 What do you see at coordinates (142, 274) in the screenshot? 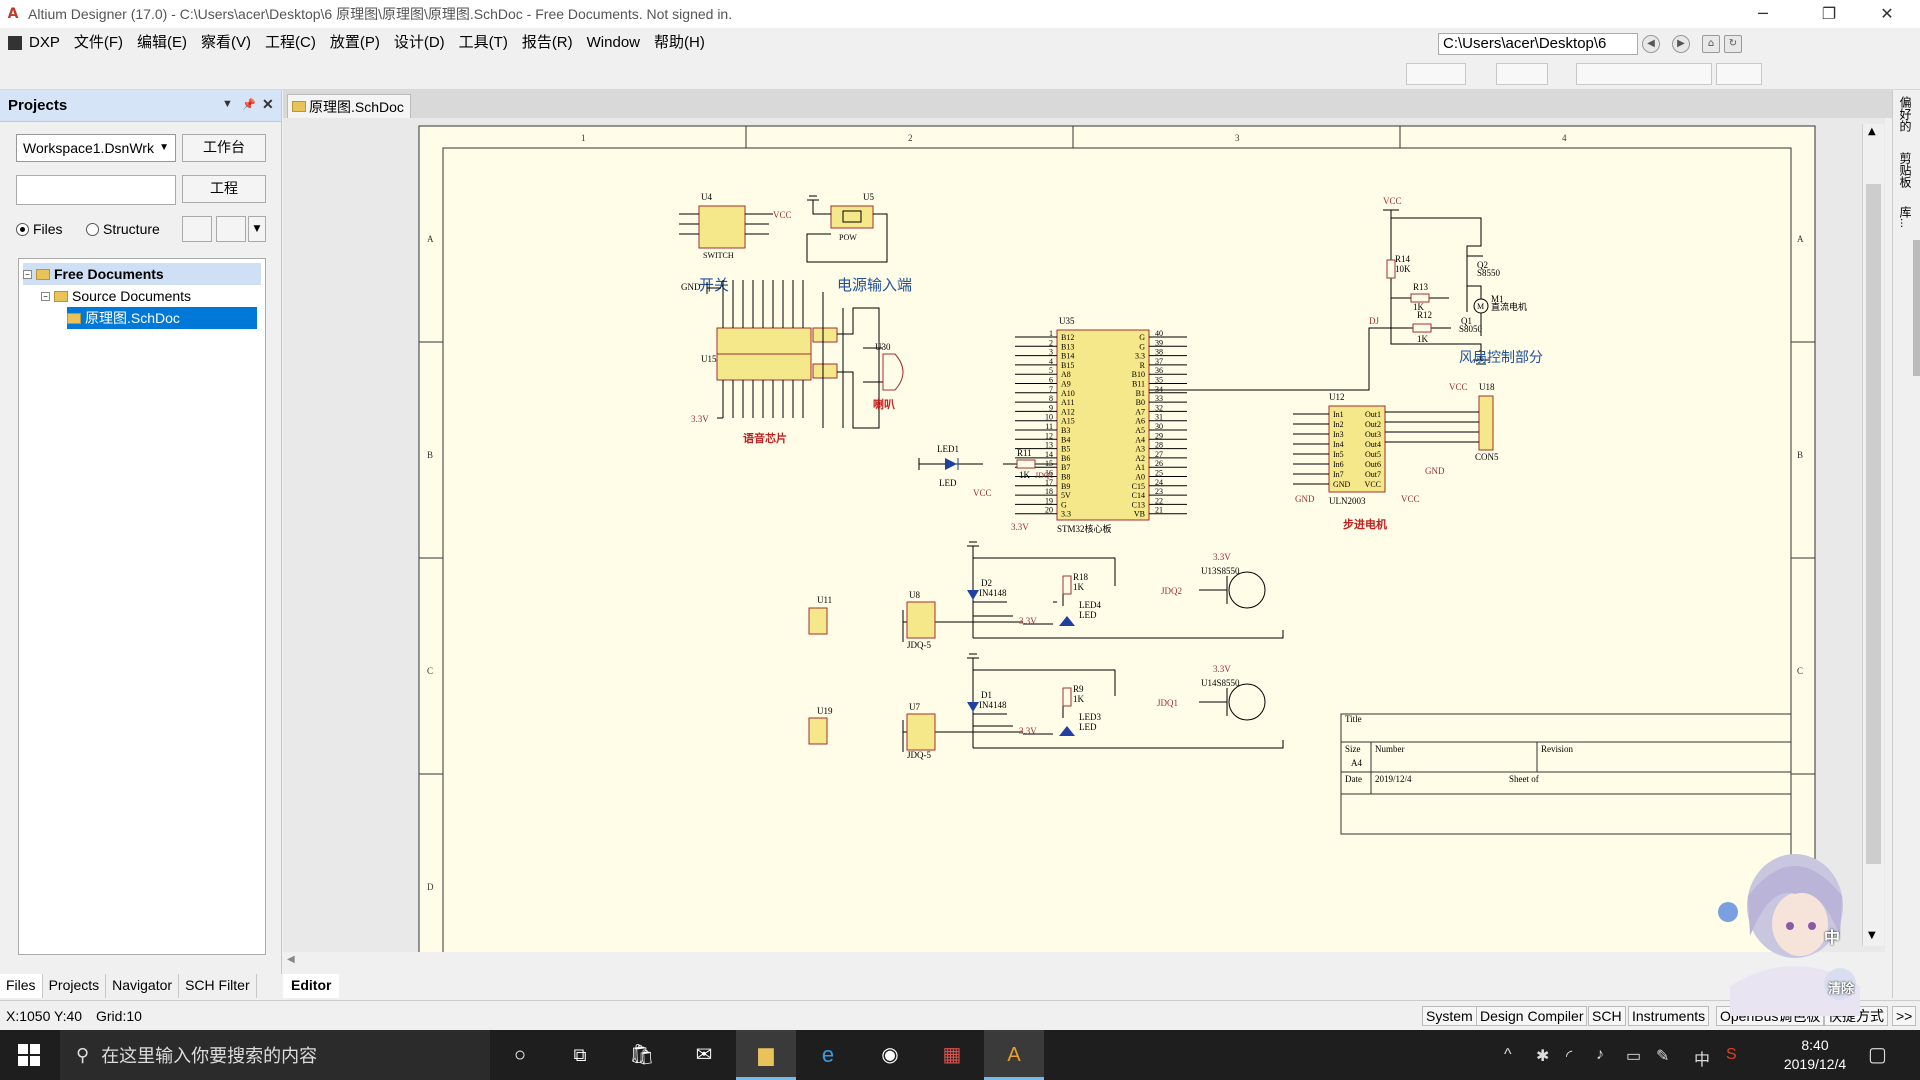
I see `tree-item-free-documents: − Free Documents` at bounding box center [142, 274].